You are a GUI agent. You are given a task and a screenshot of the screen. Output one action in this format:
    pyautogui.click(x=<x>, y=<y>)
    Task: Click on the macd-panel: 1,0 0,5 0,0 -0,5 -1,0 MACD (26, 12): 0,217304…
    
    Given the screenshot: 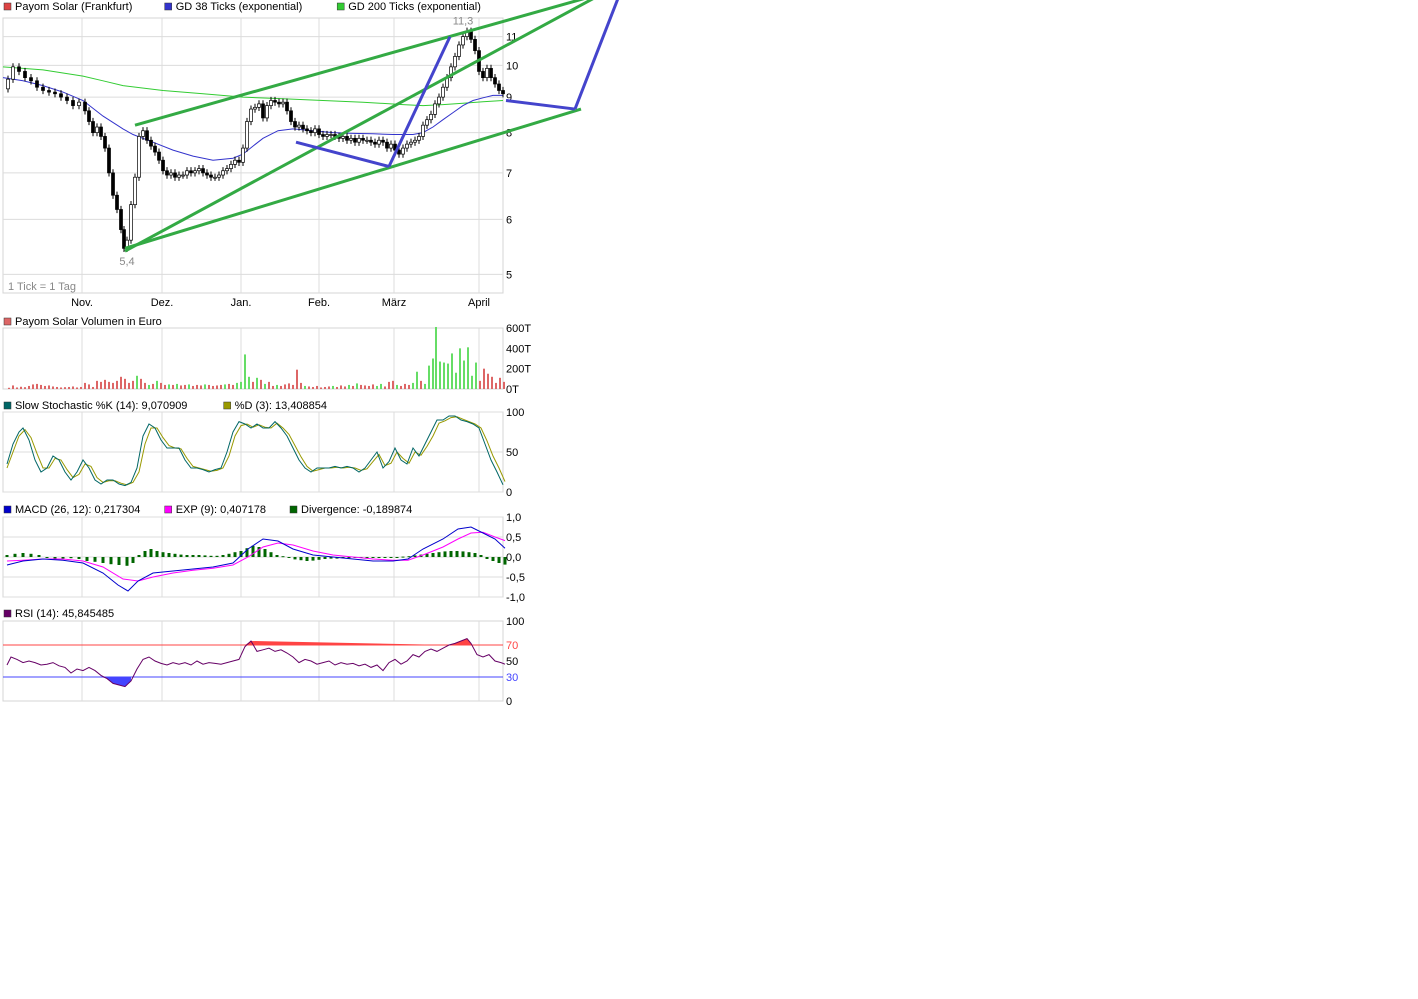 What is the action you would take?
    pyautogui.click(x=263, y=554)
    